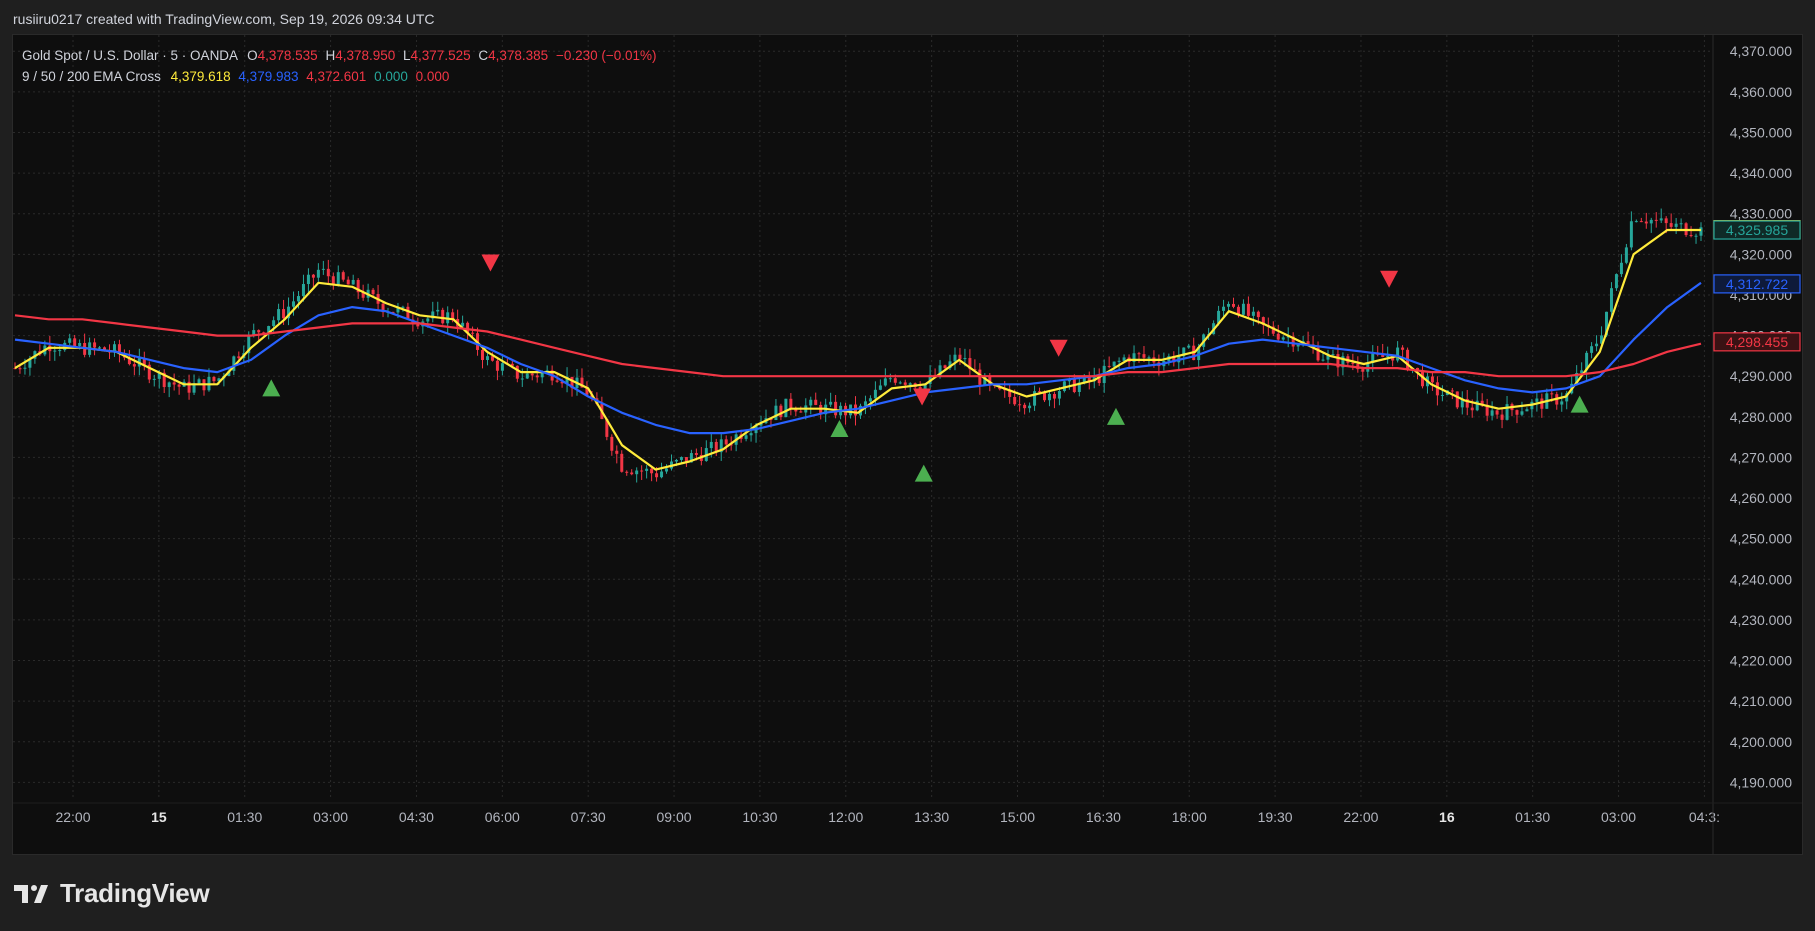 This screenshot has height=931, width=1815. What do you see at coordinates (588, 817) in the screenshot?
I see `x-tick-label: 07:30` at bounding box center [588, 817].